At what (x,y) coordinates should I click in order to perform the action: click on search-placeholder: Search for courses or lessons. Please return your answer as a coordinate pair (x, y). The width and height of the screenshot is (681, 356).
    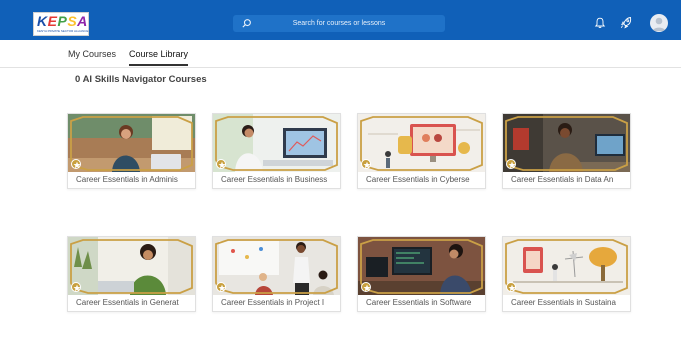
    Looking at the image, I should click on (339, 23).